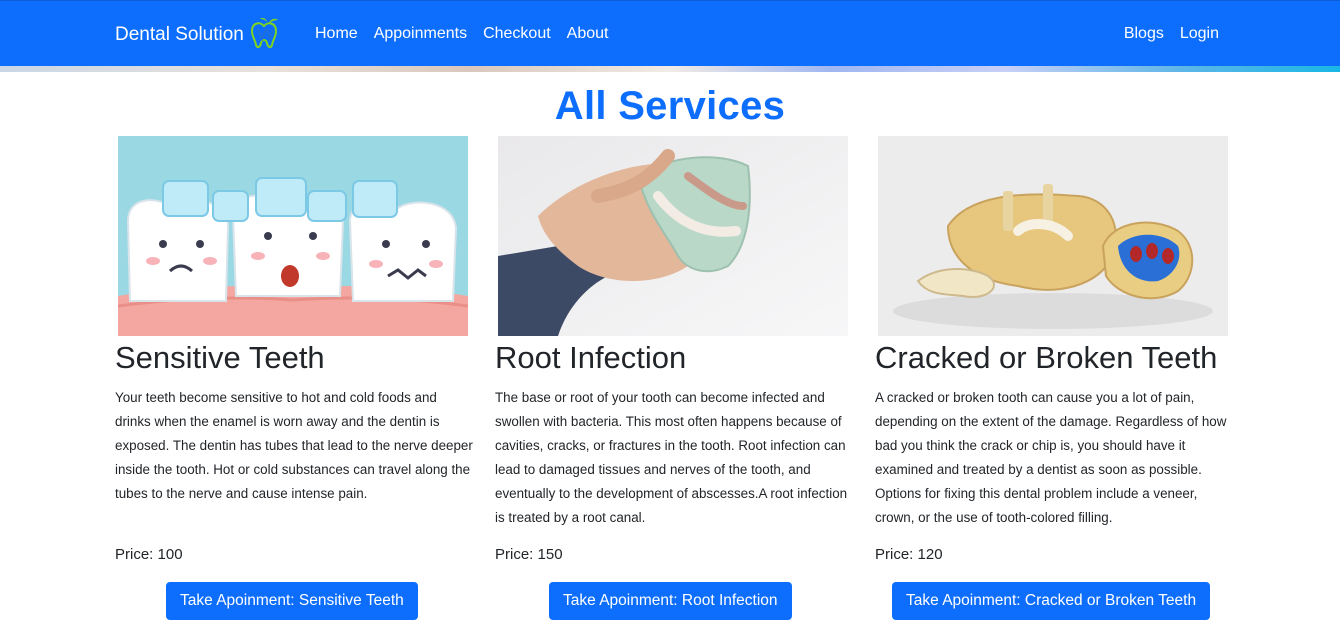  What do you see at coordinates (591, 357) in the screenshot?
I see `service-title: Root Infection` at bounding box center [591, 357].